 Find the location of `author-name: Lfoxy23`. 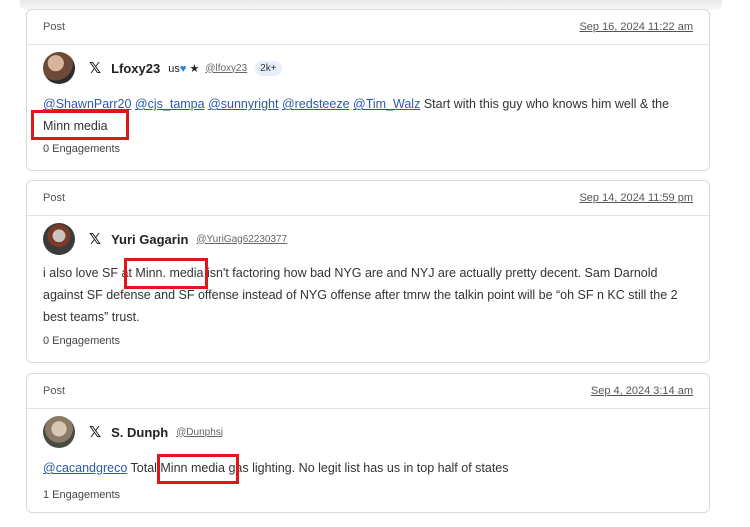

author-name: Lfoxy23 is located at coordinates (135, 68).